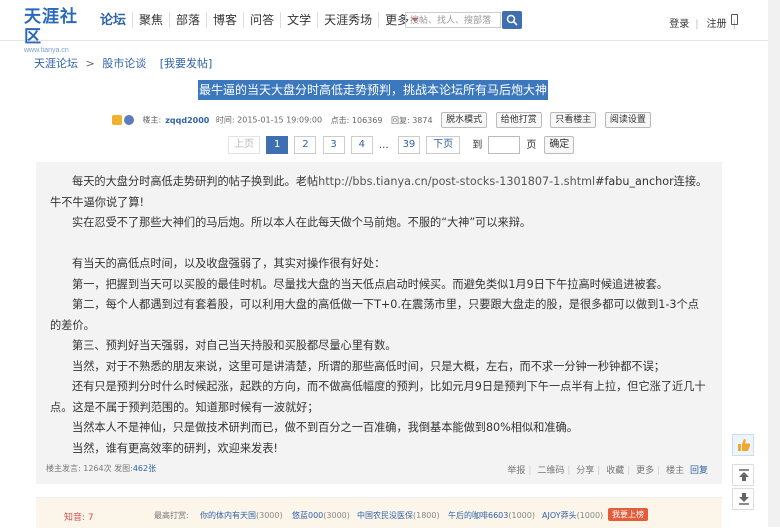 Image resolution: width=780 pixels, height=528 pixels. What do you see at coordinates (307, 515) in the screenshot?
I see `tipper-name: 悠蓝000` at bounding box center [307, 515].